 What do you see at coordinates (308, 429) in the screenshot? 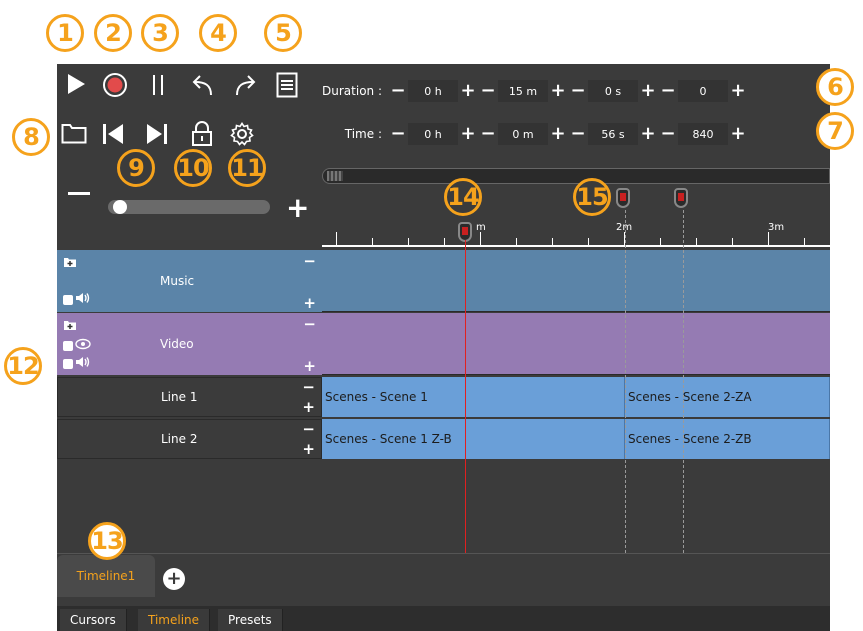
I see `track-collapse-line-2: −` at bounding box center [308, 429].